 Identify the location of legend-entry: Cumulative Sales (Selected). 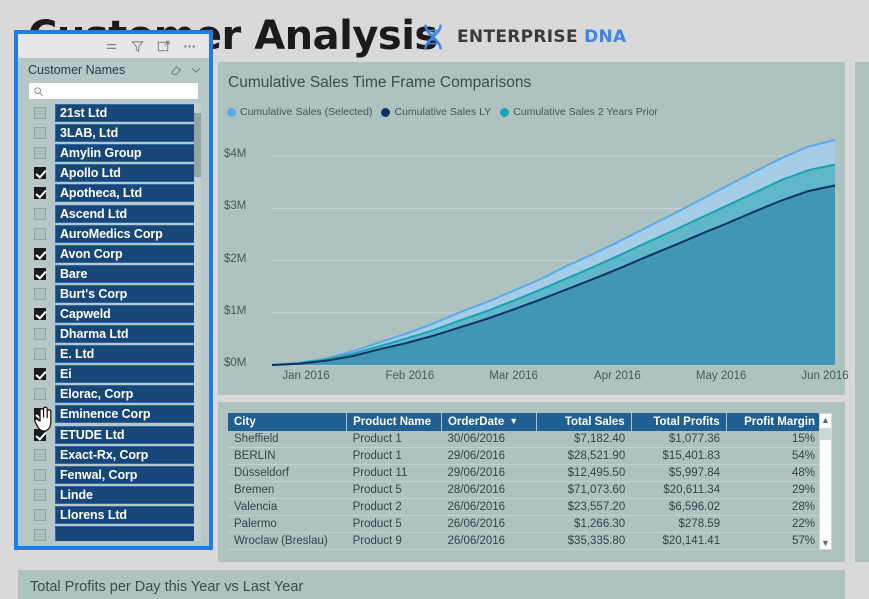
(299, 112).